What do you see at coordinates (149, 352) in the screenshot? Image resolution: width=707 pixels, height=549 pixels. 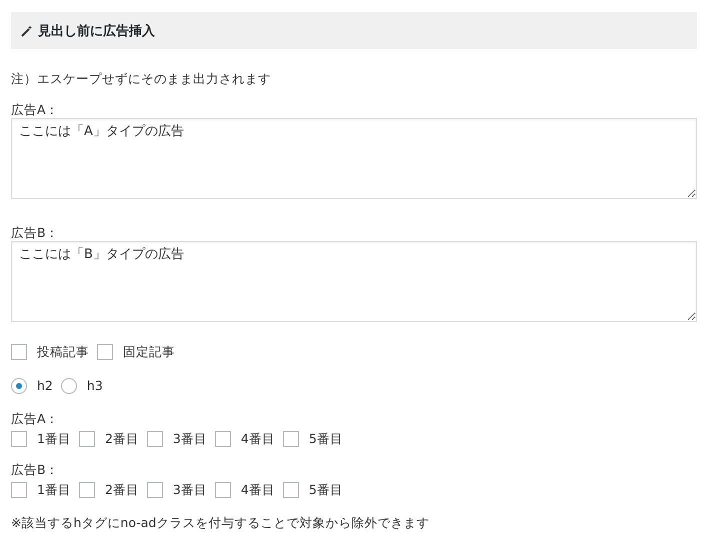 I see `checkbox-label: 固定記事` at bounding box center [149, 352].